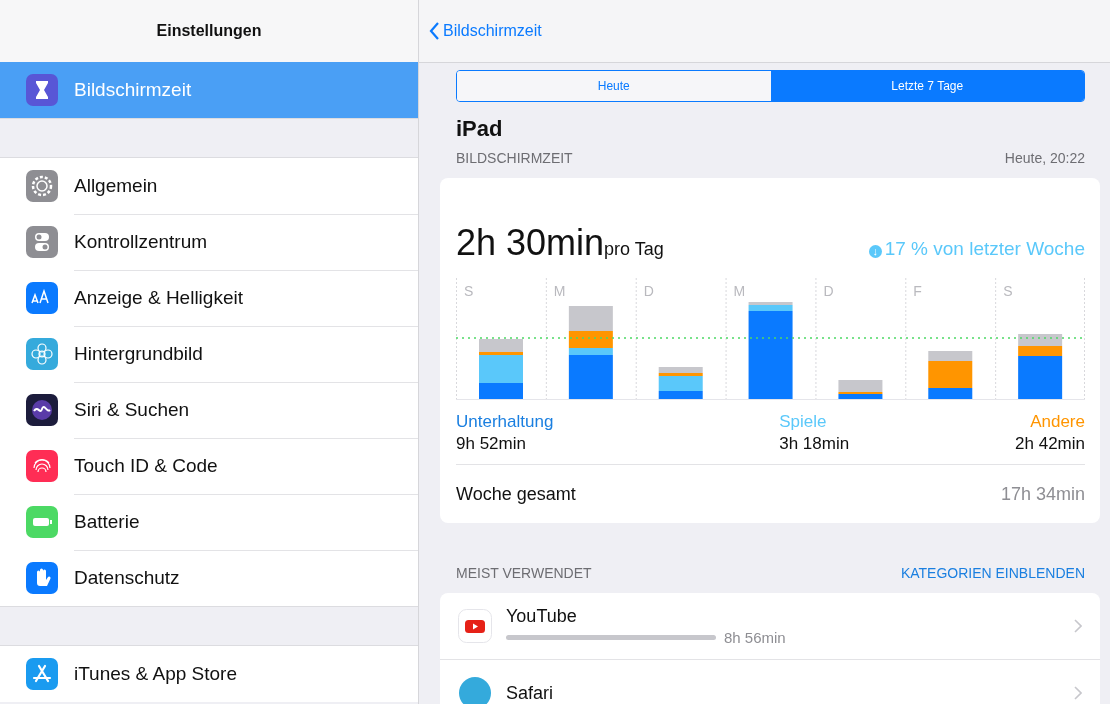 This screenshot has width=1110, height=704. Describe the element at coordinates (491, 444) in the screenshot. I see `category-time: 9h 52min` at that location.